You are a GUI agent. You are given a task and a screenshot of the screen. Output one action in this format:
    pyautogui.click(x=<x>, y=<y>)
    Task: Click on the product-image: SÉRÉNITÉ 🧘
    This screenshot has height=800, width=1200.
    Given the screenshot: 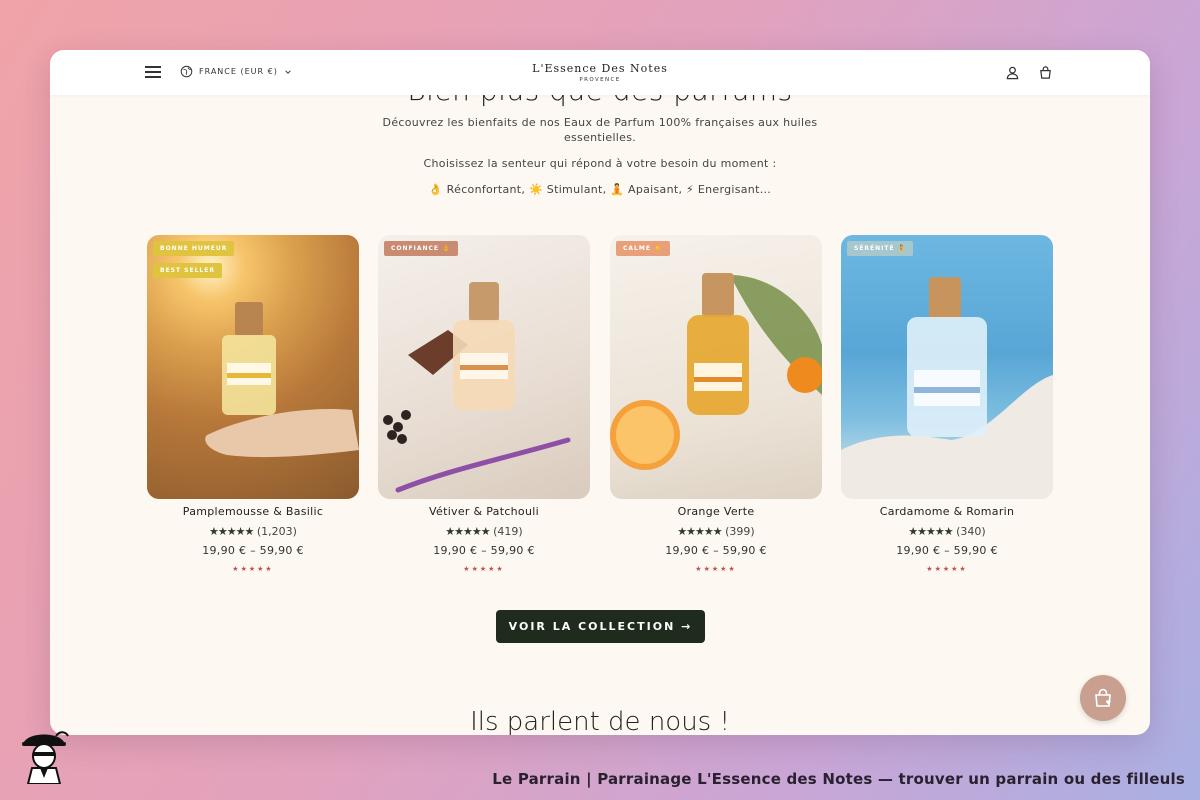 What is the action you would take?
    pyautogui.click(x=947, y=367)
    